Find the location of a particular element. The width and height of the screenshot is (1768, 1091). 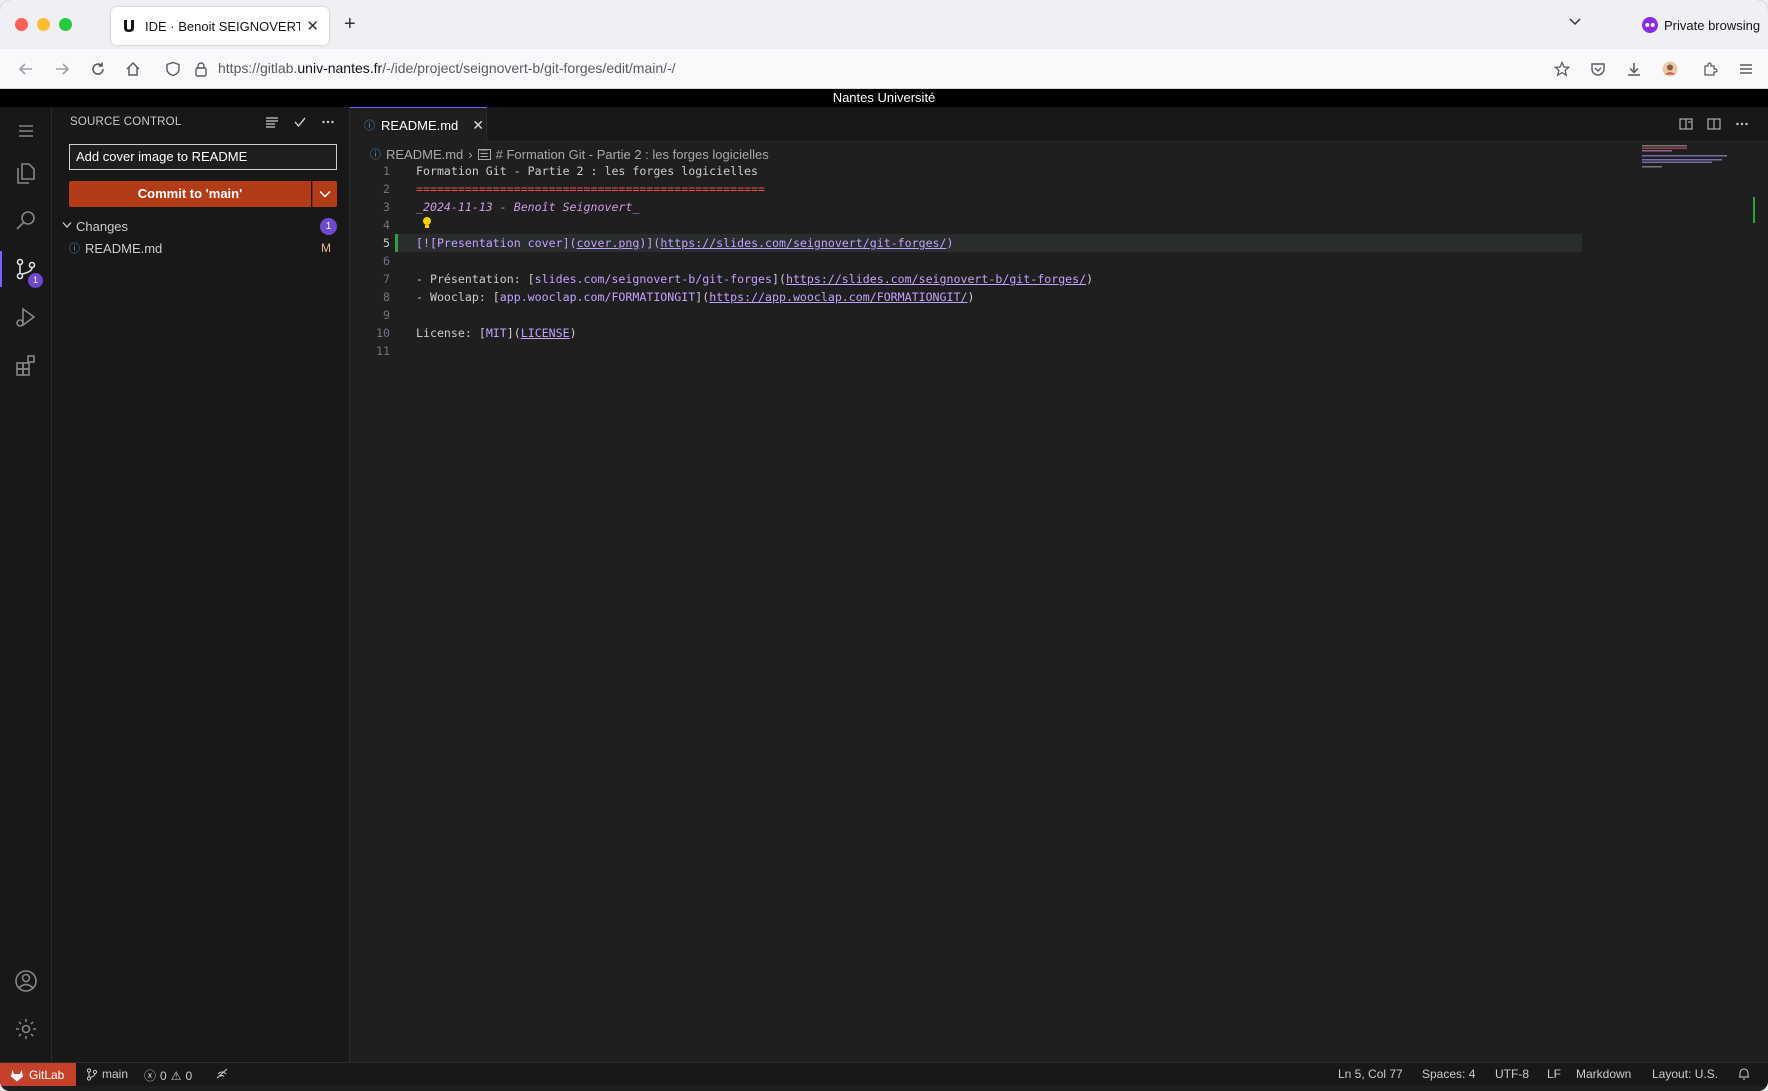

new-tab-button: + is located at coordinates (350, 24).